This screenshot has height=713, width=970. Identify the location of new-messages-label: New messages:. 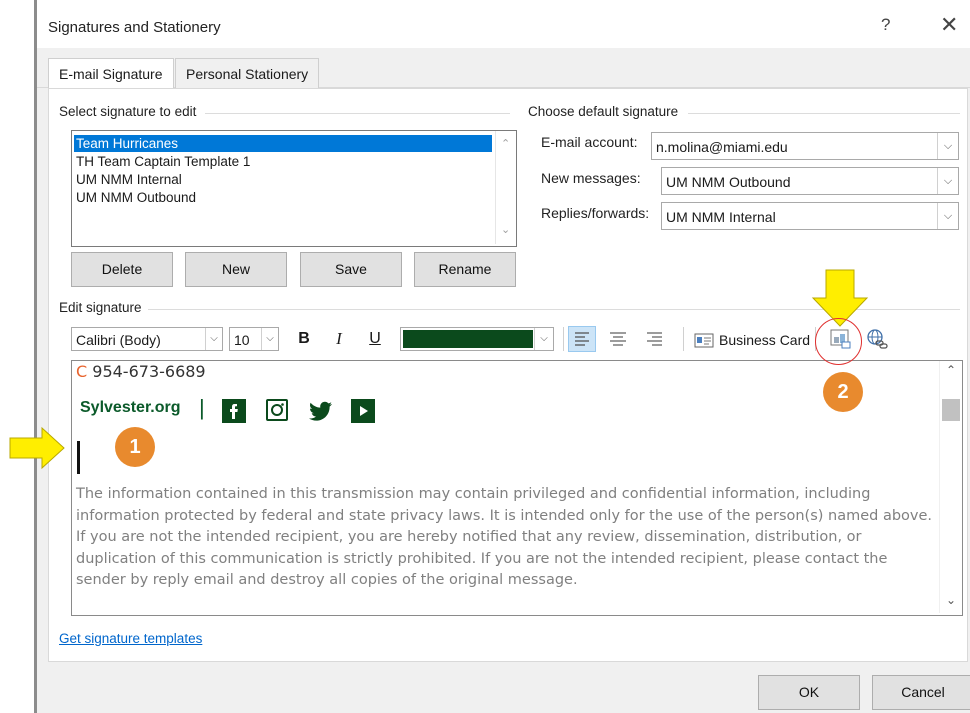
(591, 178).